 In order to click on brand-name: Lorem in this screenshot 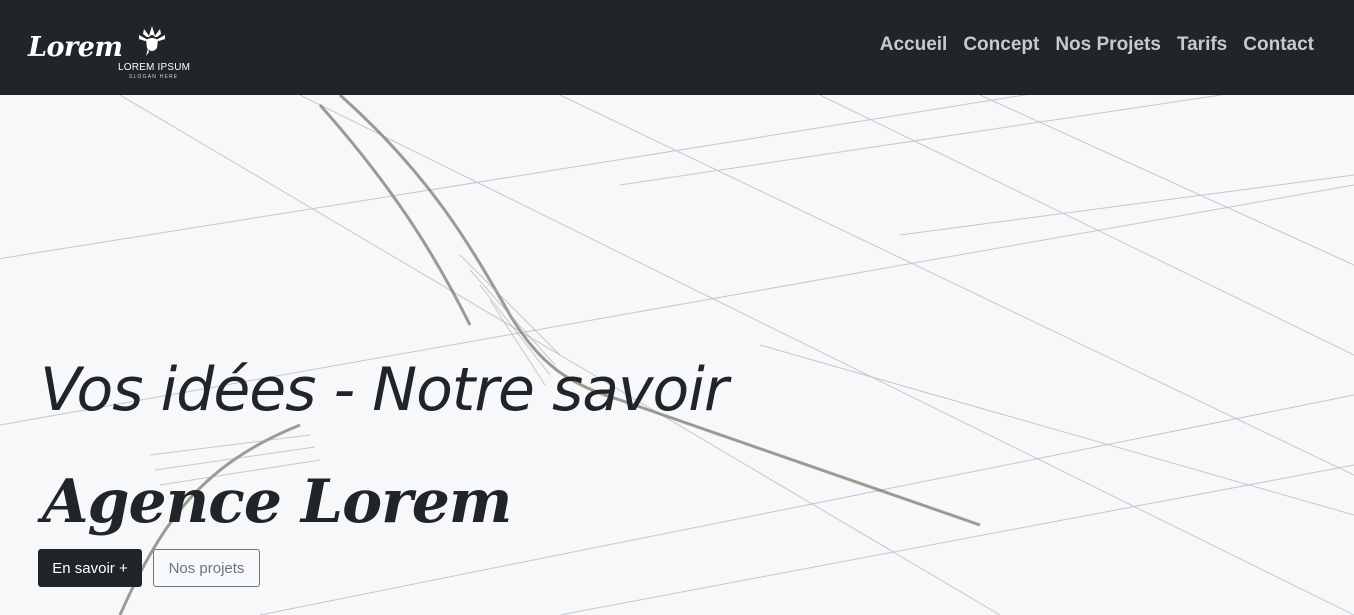, I will do `click(75, 47)`.